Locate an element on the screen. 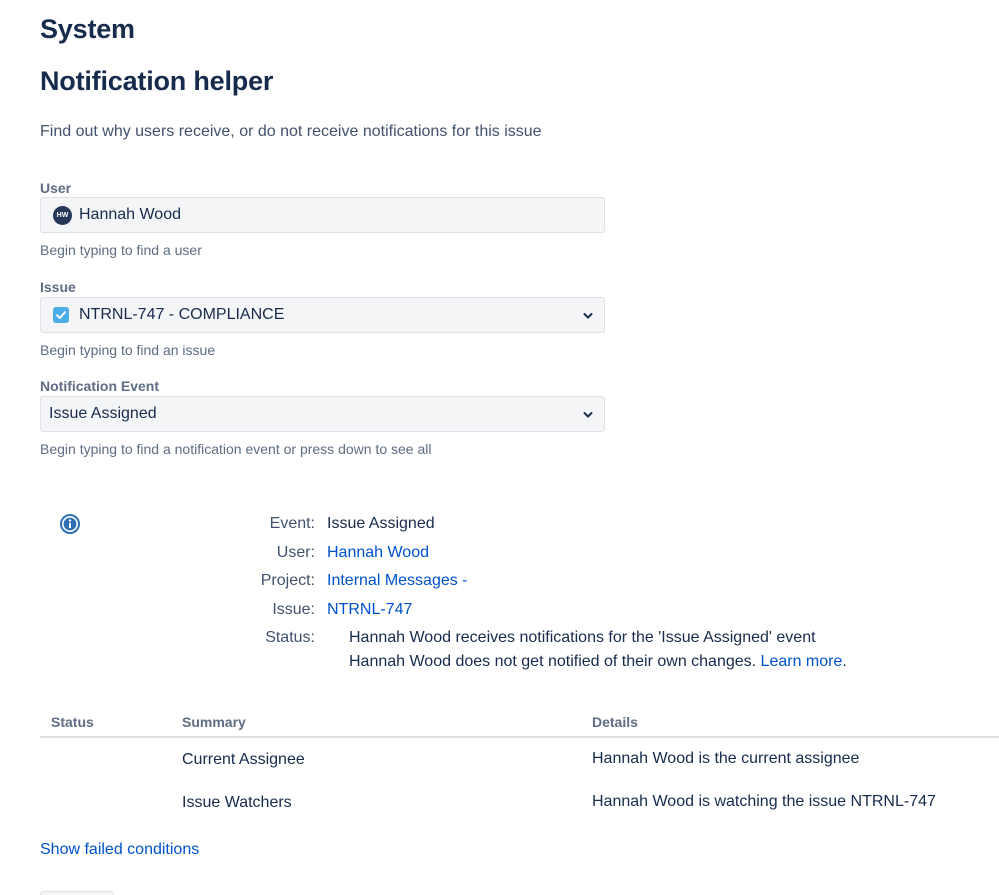  user-field-label: User is located at coordinates (56, 188).